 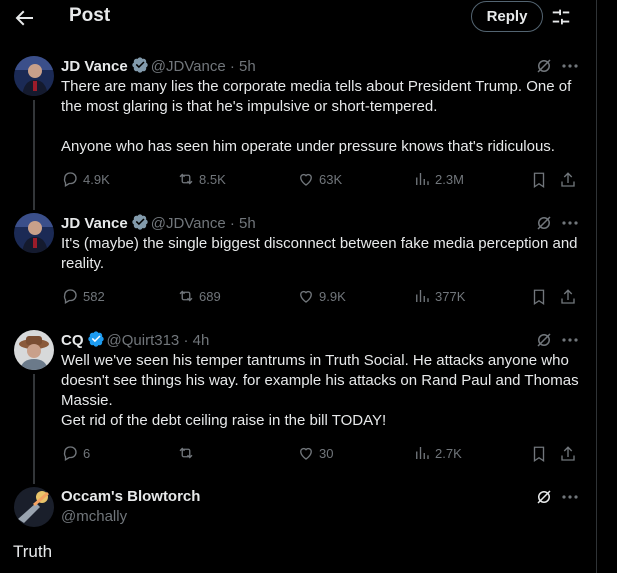 I want to click on view-count: 2.7K, so click(x=448, y=453).